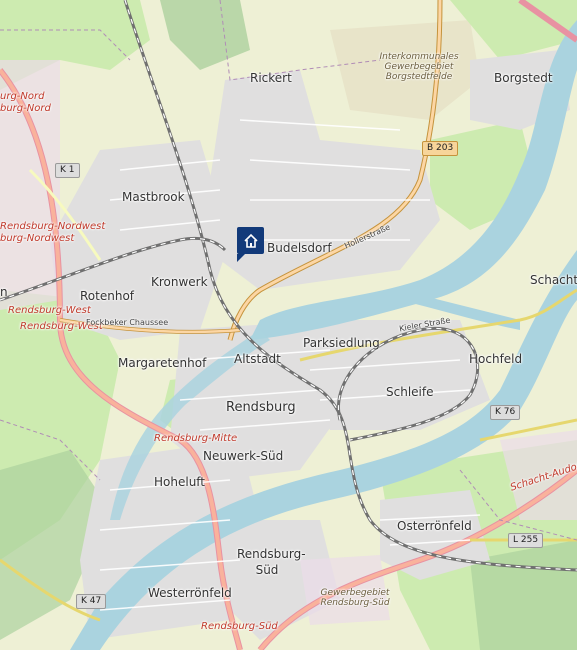  Describe the element at coordinates (271, 78) in the screenshot. I see `place-label-rickert: Rickert` at that location.